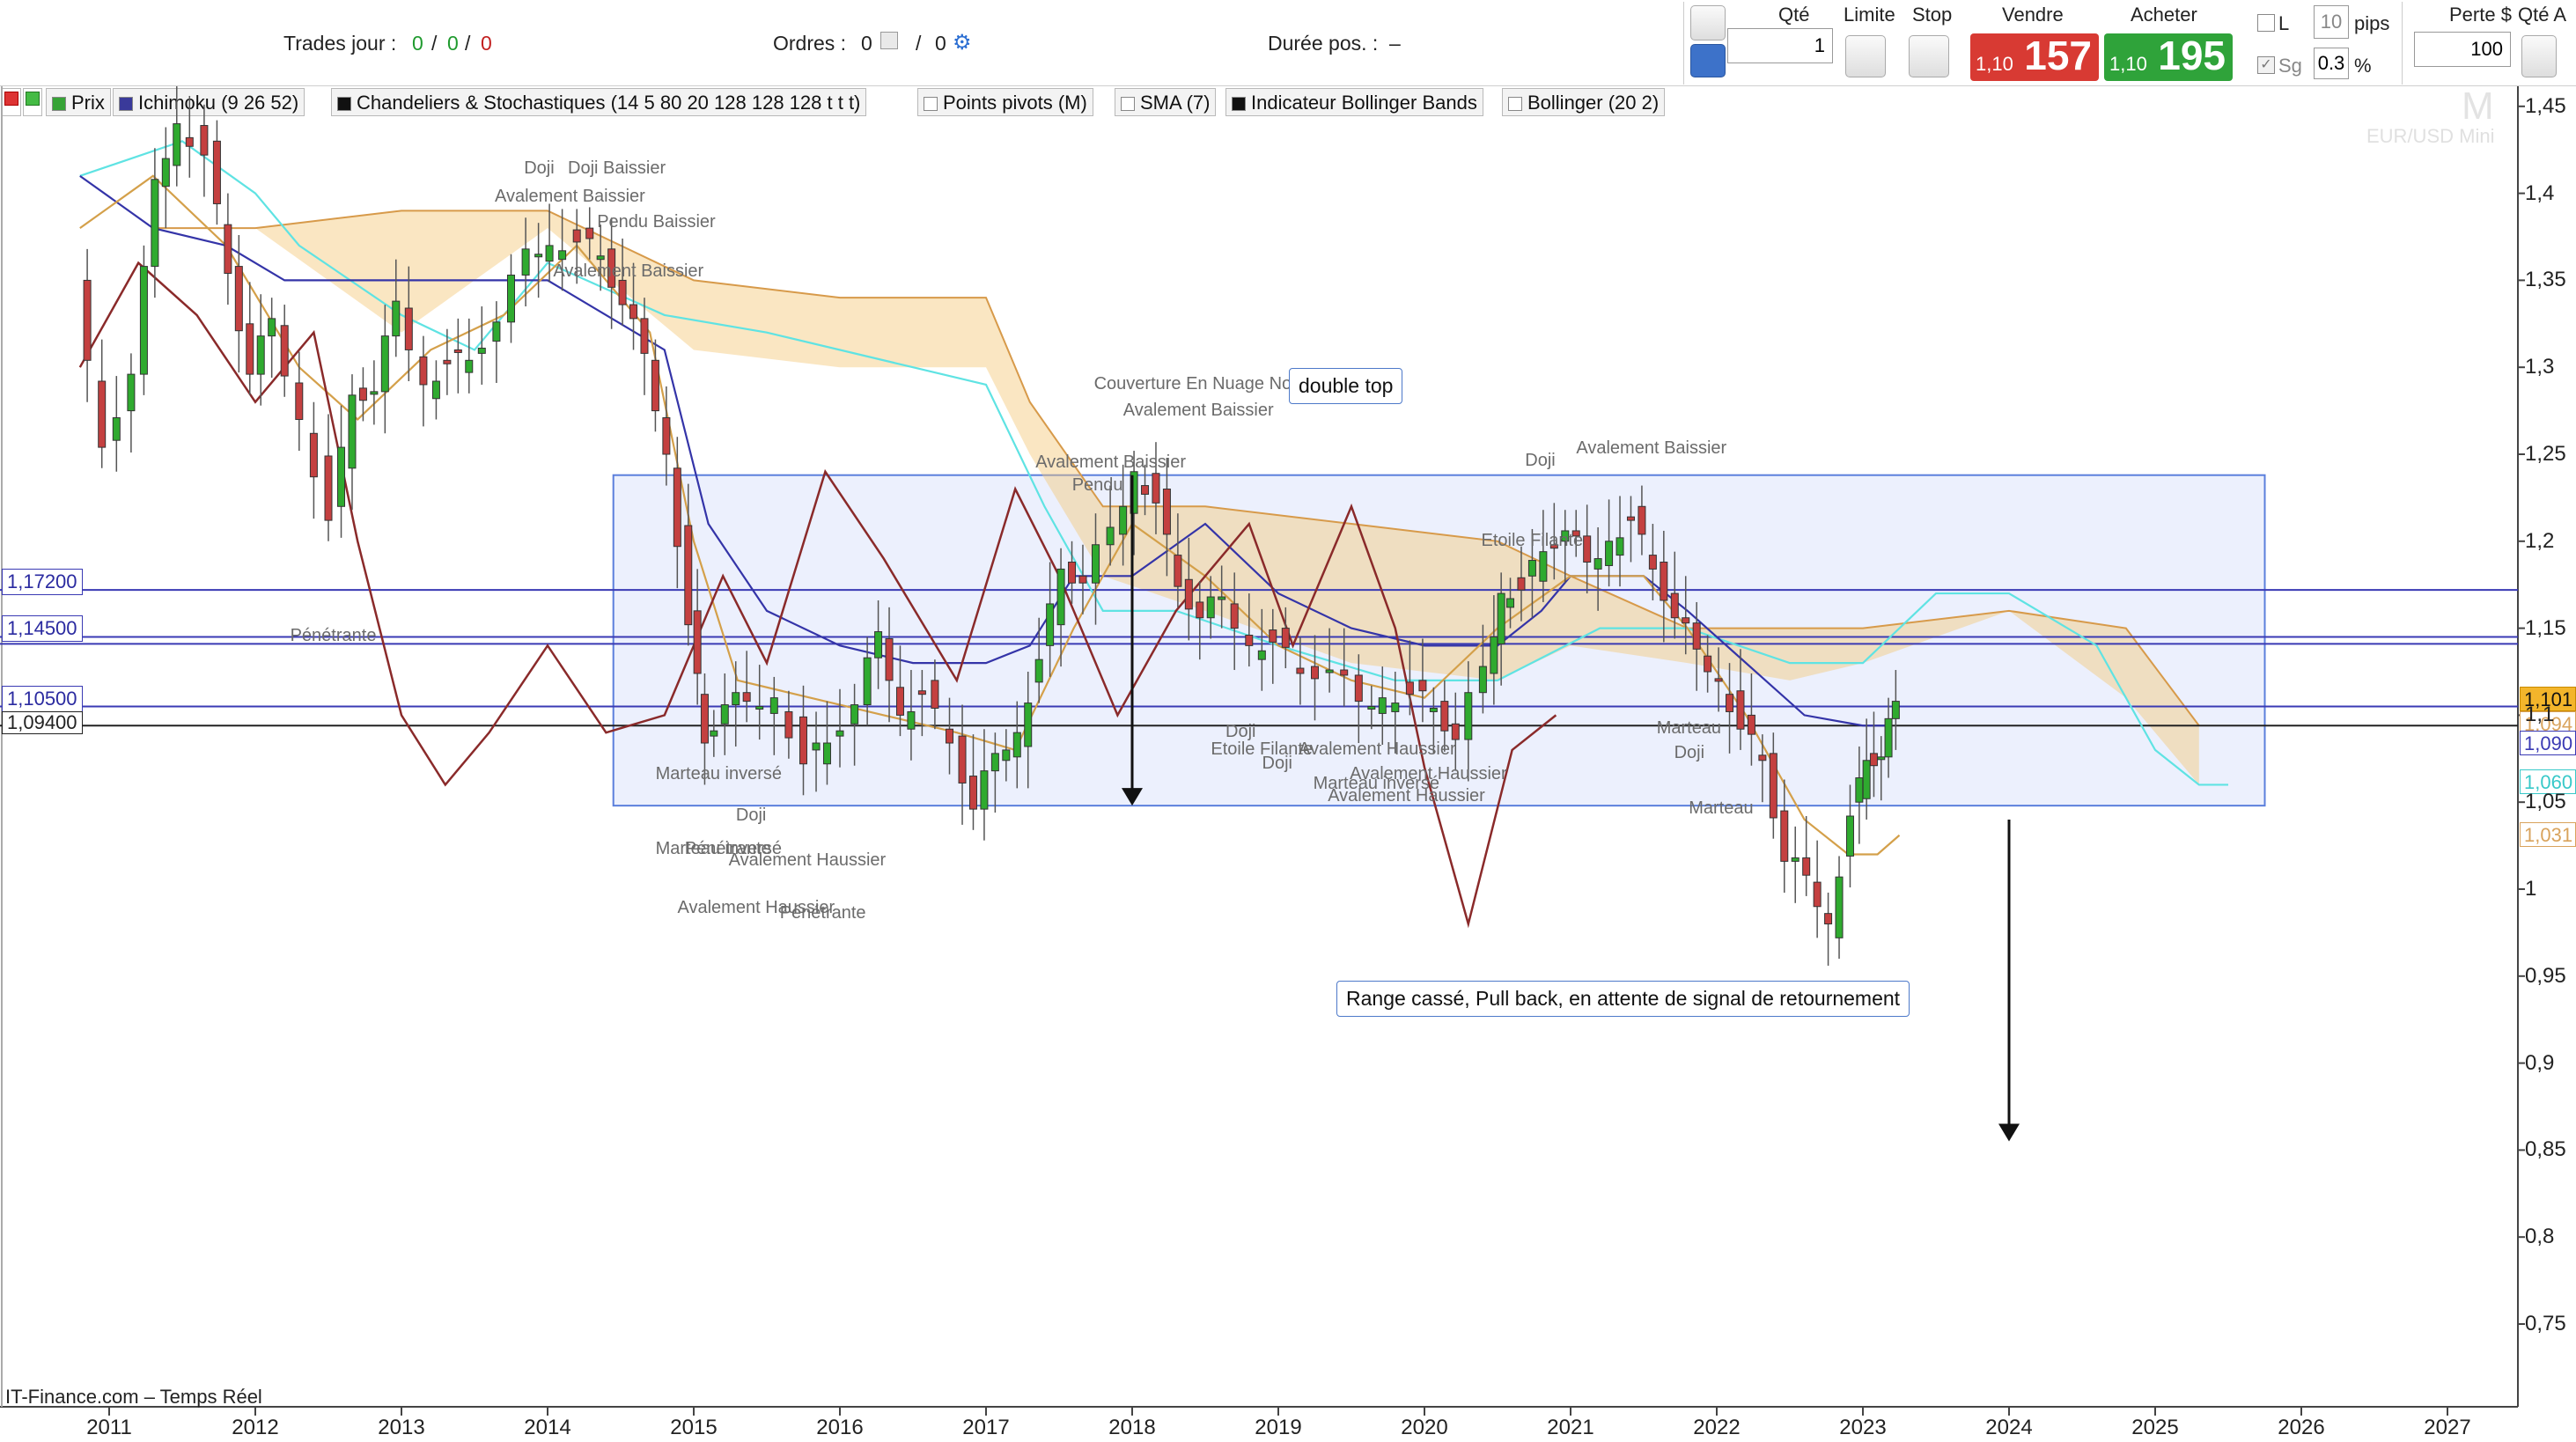  Describe the element at coordinates (43, 629) in the screenshot. I see `level-label: 1,14500` at that location.